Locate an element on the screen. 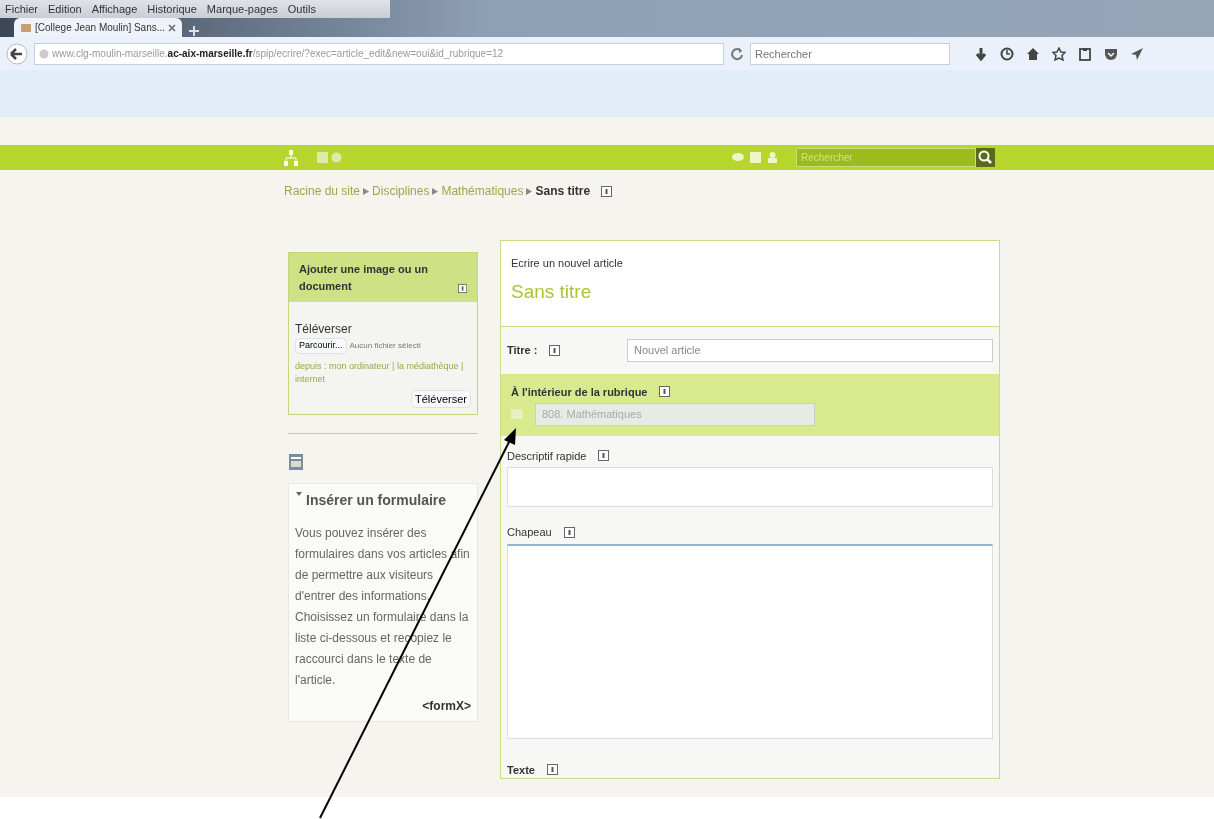  breadcrumb-current: Sans titre is located at coordinates (563, 191).